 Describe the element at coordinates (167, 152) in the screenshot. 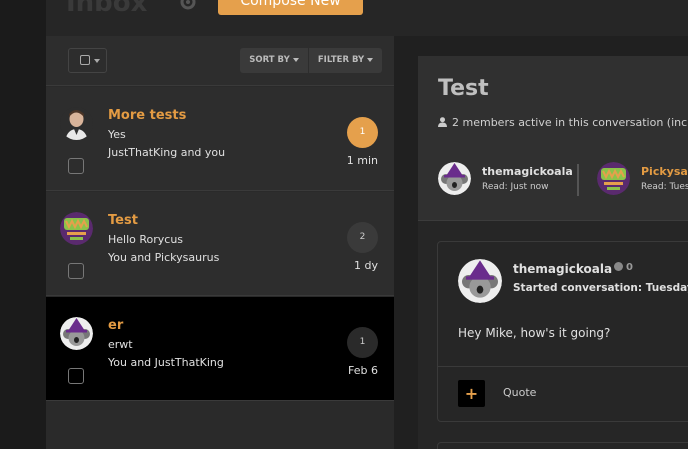

I see `conversation-members: JustThatKing and you` at that location.